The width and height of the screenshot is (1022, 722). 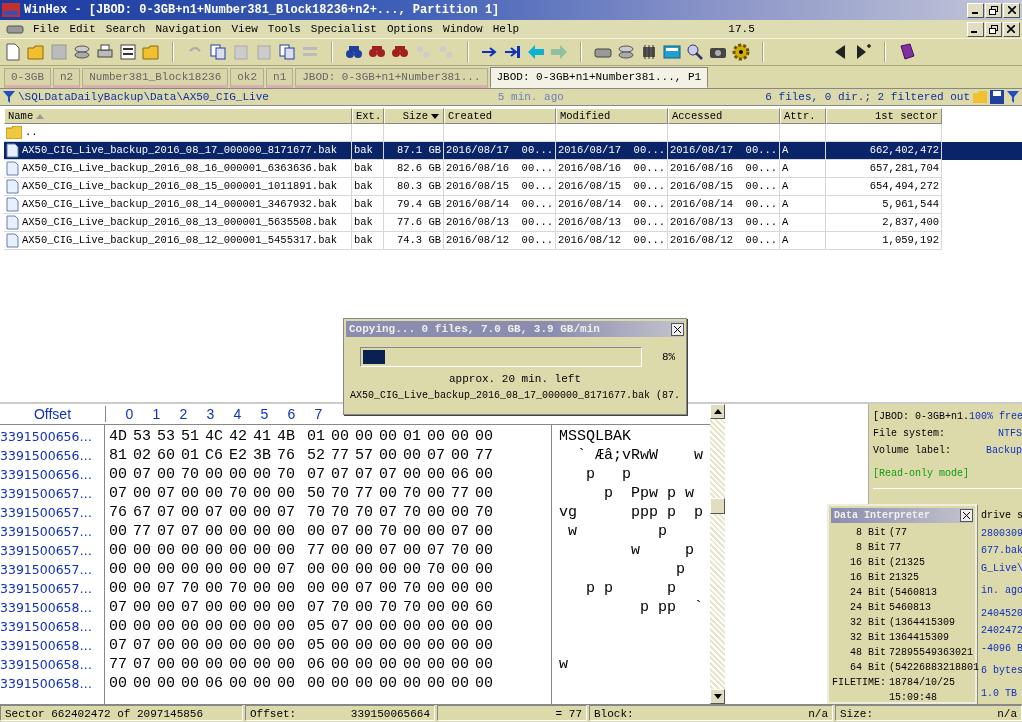 What do you see at coordinates (202, 512) in the screenshot?
I see `hex-bytes: 76 67 07 00 07 00 00 07` at bounding box center [202, 512].